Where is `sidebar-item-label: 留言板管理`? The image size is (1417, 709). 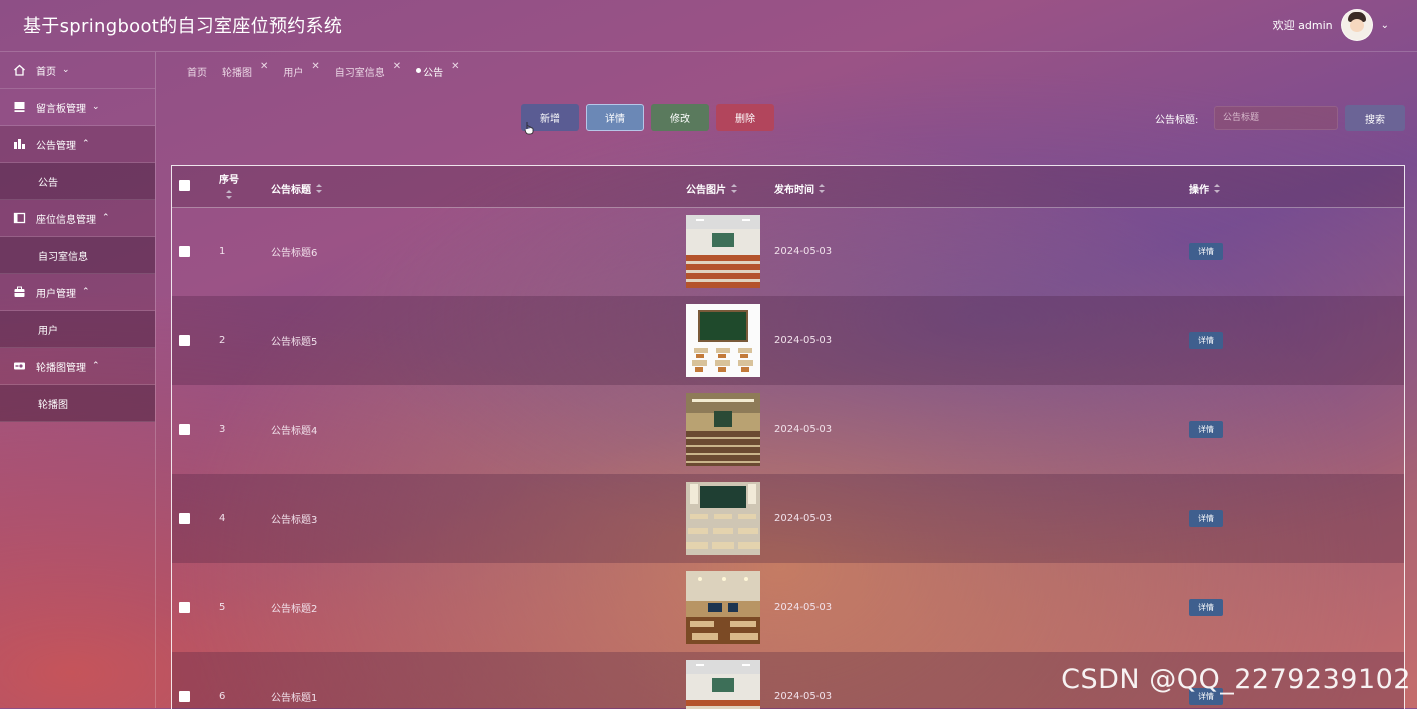
sidebar-item-label: 留言板管理 is located at coordinates (61, 109).